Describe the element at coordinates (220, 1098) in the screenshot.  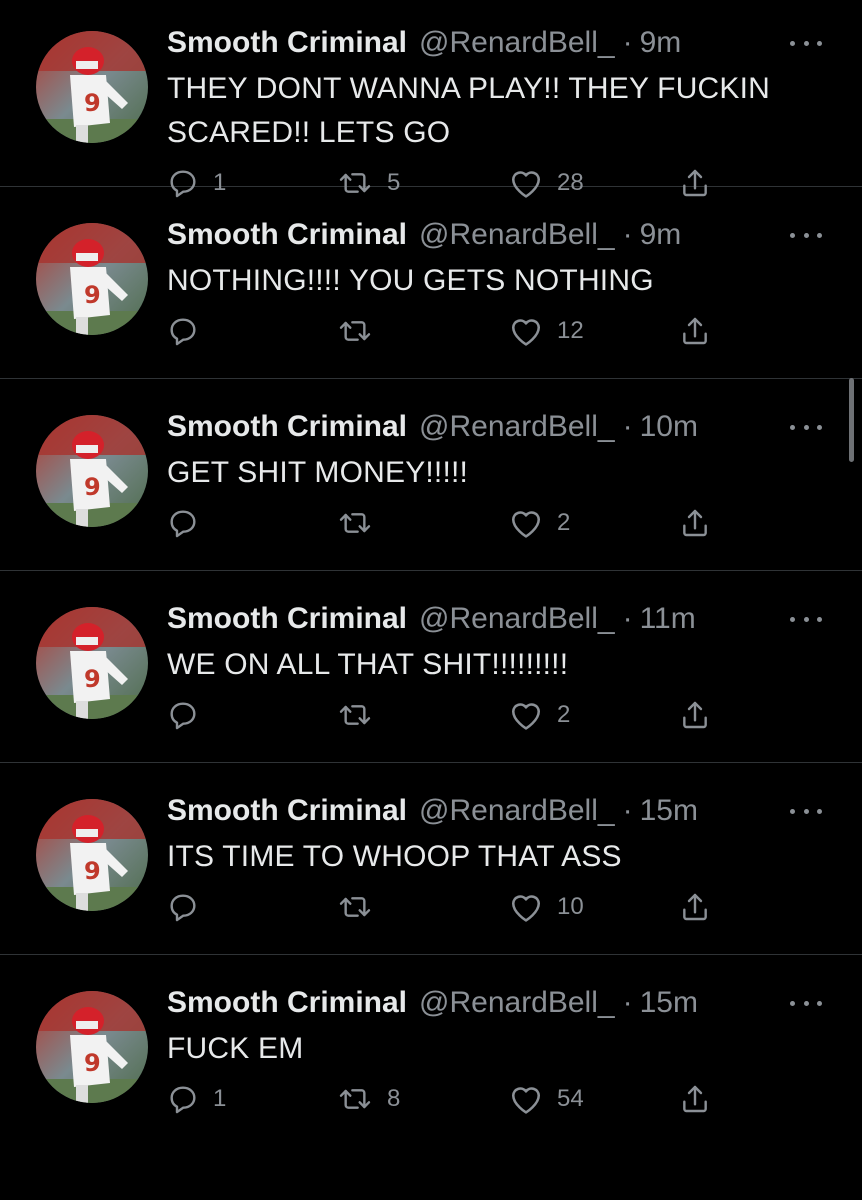
I see `reply-count: 1` at that location.